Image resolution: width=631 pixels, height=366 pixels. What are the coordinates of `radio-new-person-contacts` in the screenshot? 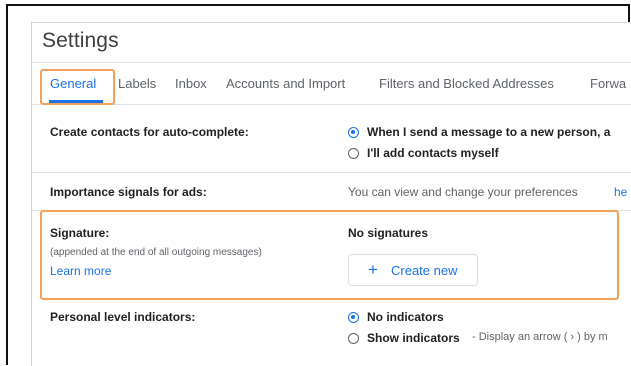 It's located at (353, 132).